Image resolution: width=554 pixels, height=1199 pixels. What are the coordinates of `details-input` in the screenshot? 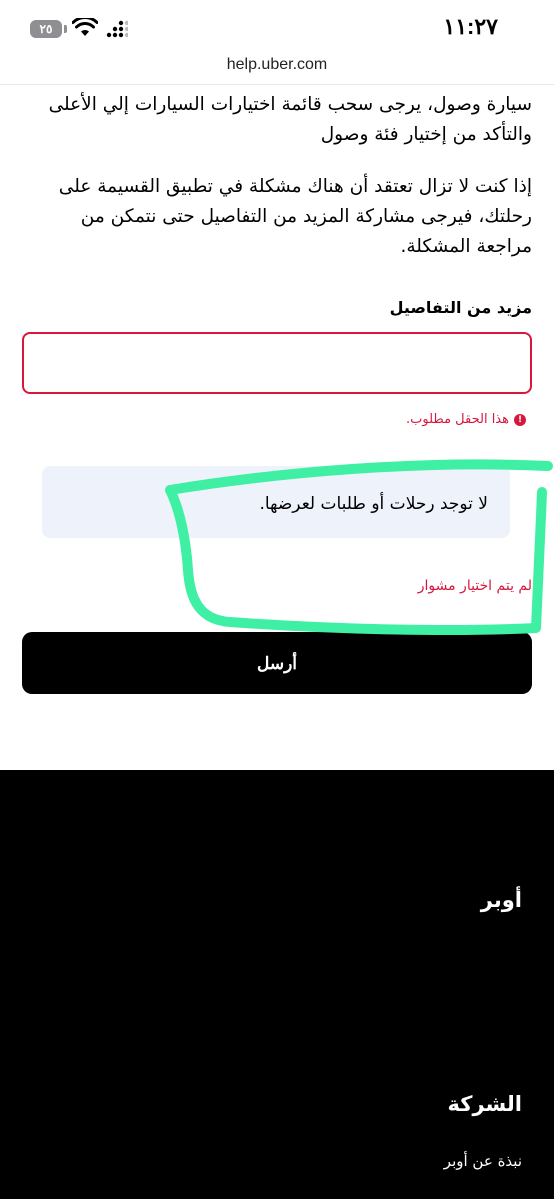 It's located at (277, 363).